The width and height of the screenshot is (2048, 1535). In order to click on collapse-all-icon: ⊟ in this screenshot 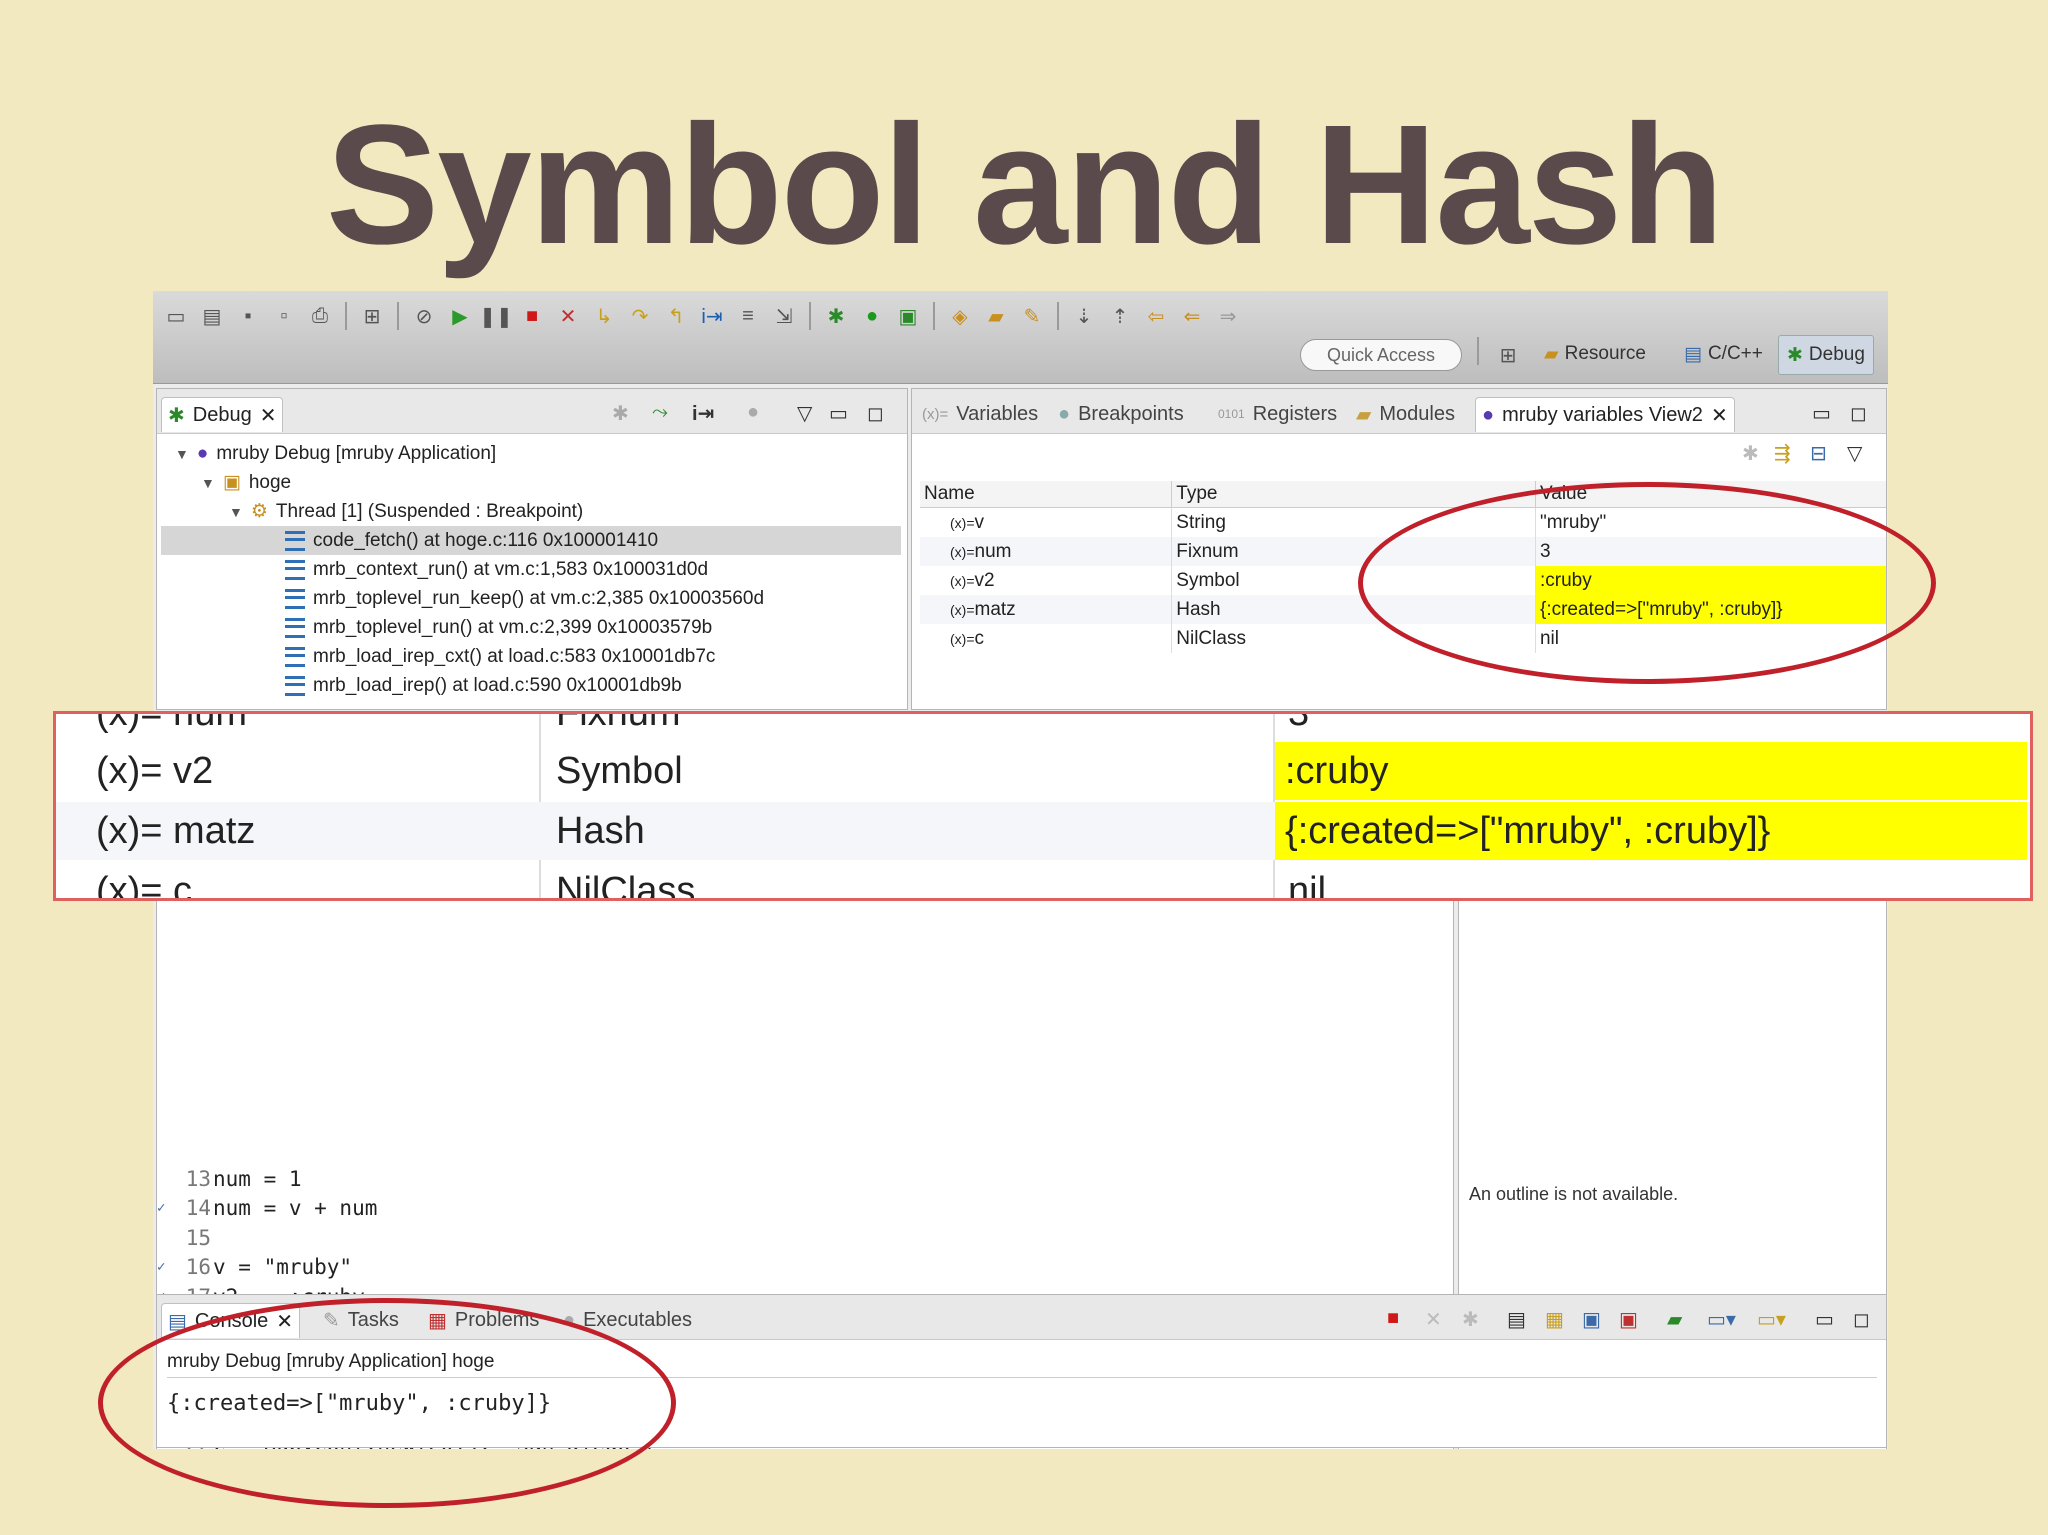, I will do `click(1818, 453)`.